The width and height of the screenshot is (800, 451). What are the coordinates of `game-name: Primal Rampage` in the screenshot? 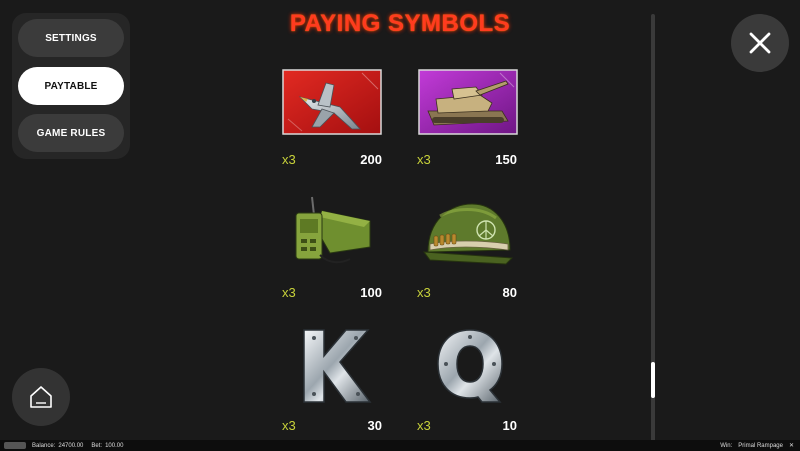 It's located at (760, 445).